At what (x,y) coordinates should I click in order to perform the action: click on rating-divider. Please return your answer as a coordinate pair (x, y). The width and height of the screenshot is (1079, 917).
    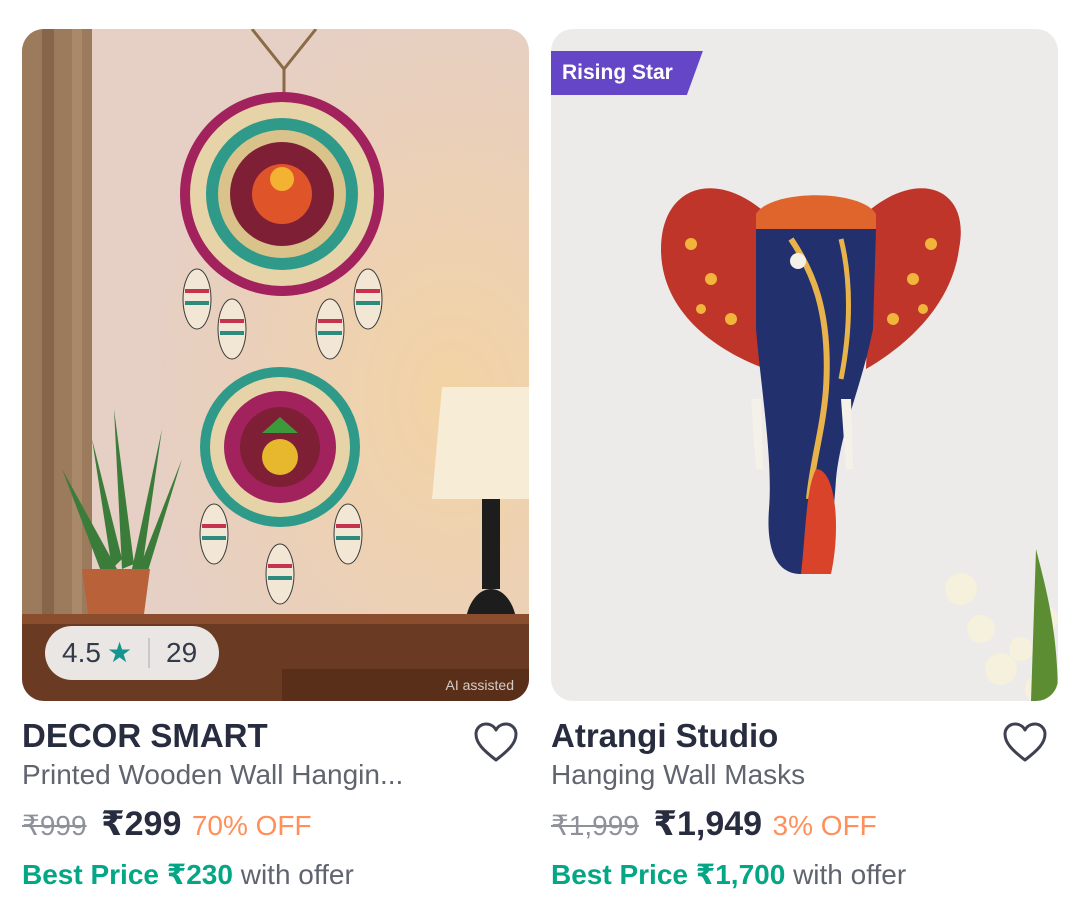
    Looking at the image, I should click on (149, 653).